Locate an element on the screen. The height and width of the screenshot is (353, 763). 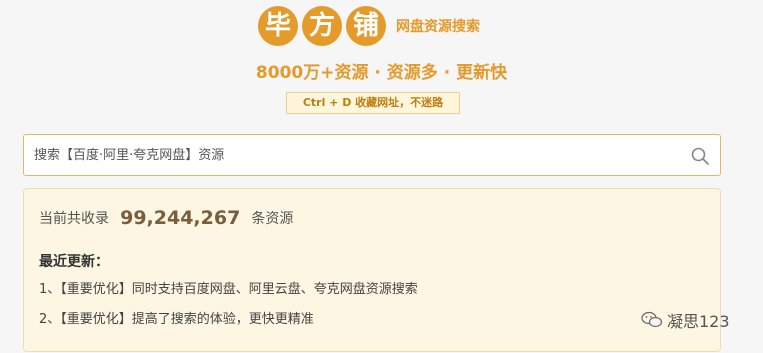
slogan: 8000万+资源 · 资源多 · 更新快 is located at coordinates (381, 73).